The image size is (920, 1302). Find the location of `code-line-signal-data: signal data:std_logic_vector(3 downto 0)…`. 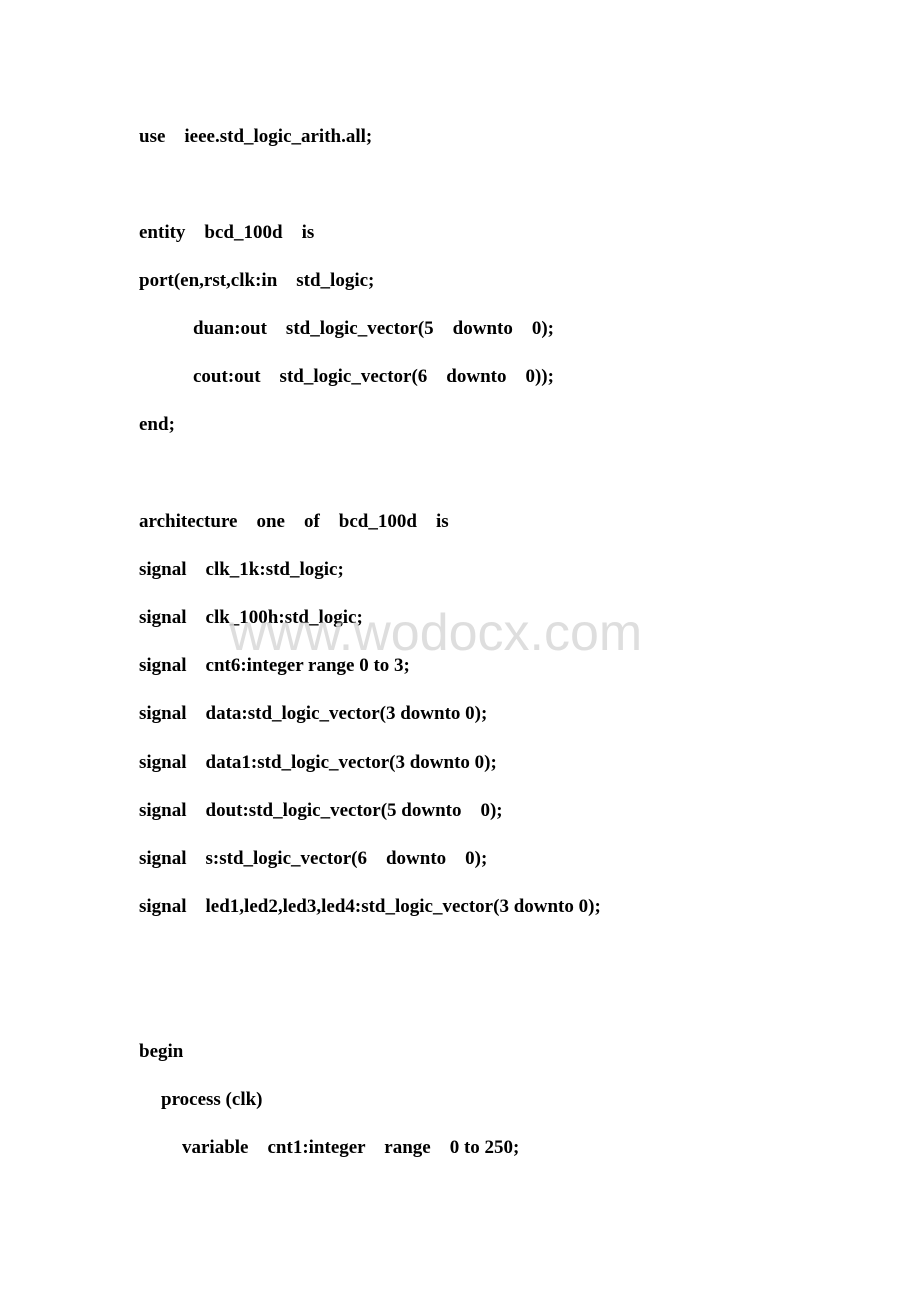

code-line-signal-data: signal data:std_logic_vector(3 downto 0)… is located at coordinates (313, 713).